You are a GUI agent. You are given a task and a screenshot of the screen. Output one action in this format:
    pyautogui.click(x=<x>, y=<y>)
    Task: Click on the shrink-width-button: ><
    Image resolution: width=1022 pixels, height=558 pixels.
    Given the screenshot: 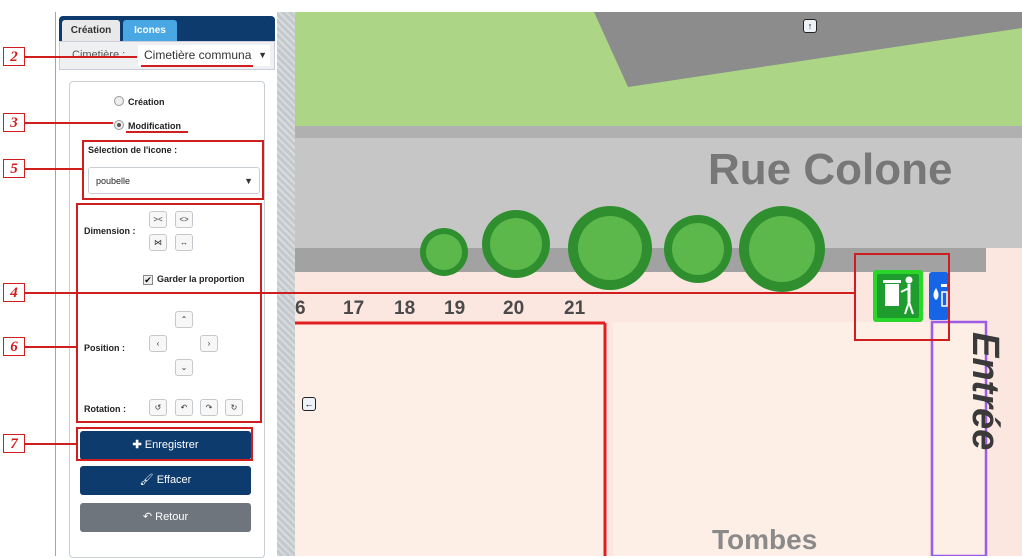 What is the action you would take?
    pyautogui.click(x=158, y=219)
    